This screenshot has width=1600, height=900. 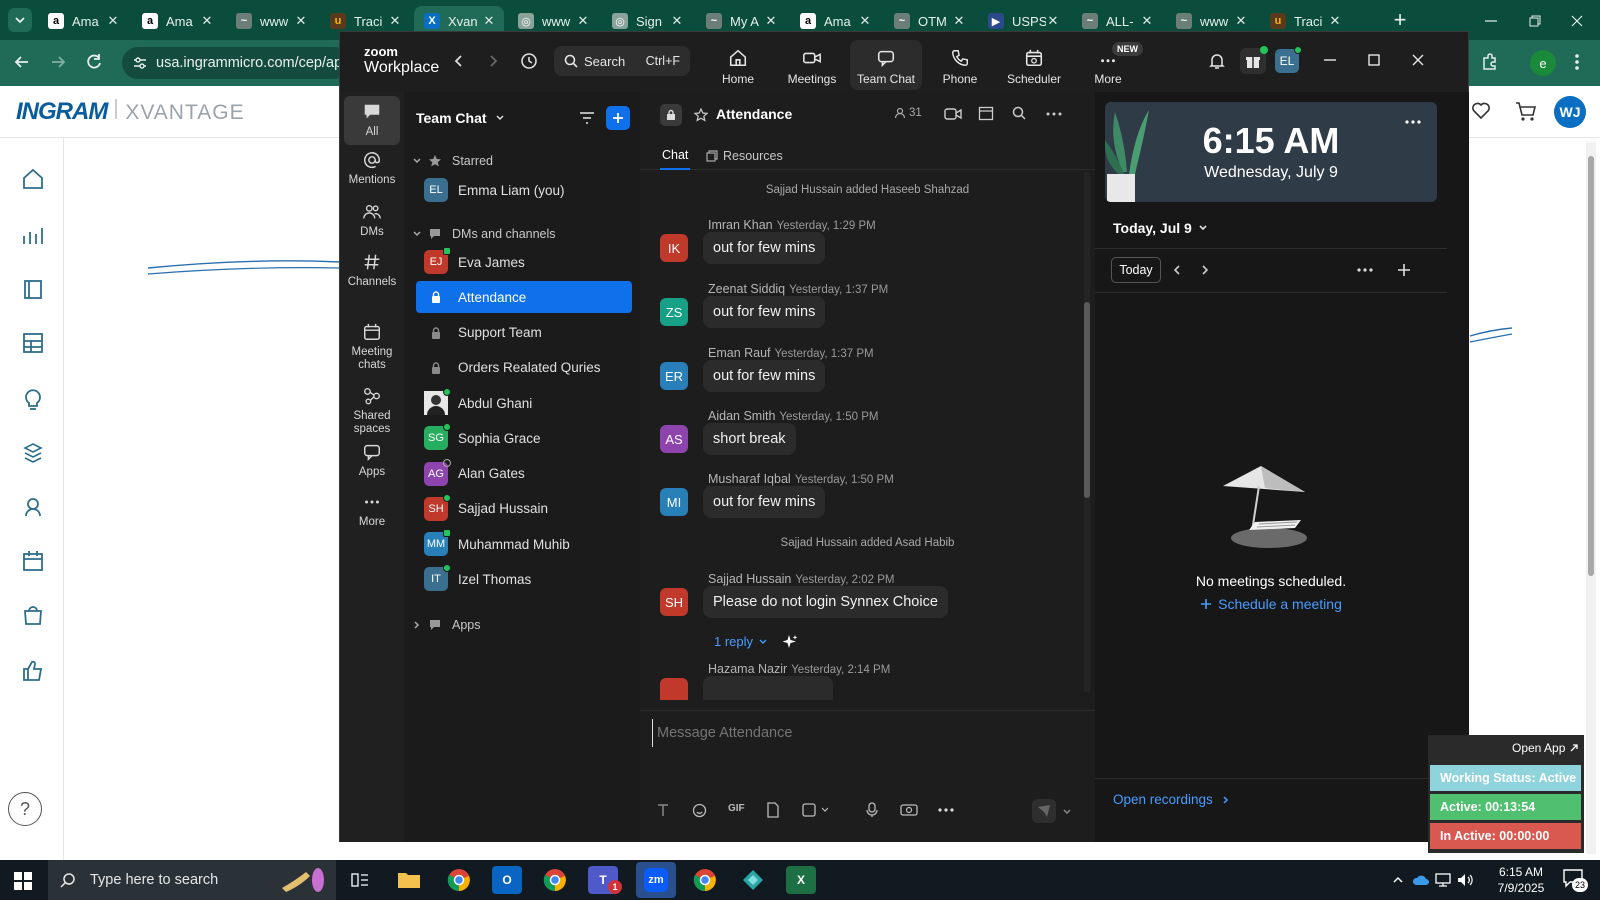 I want to click on send-options-button, so click(x=1067, y=812).